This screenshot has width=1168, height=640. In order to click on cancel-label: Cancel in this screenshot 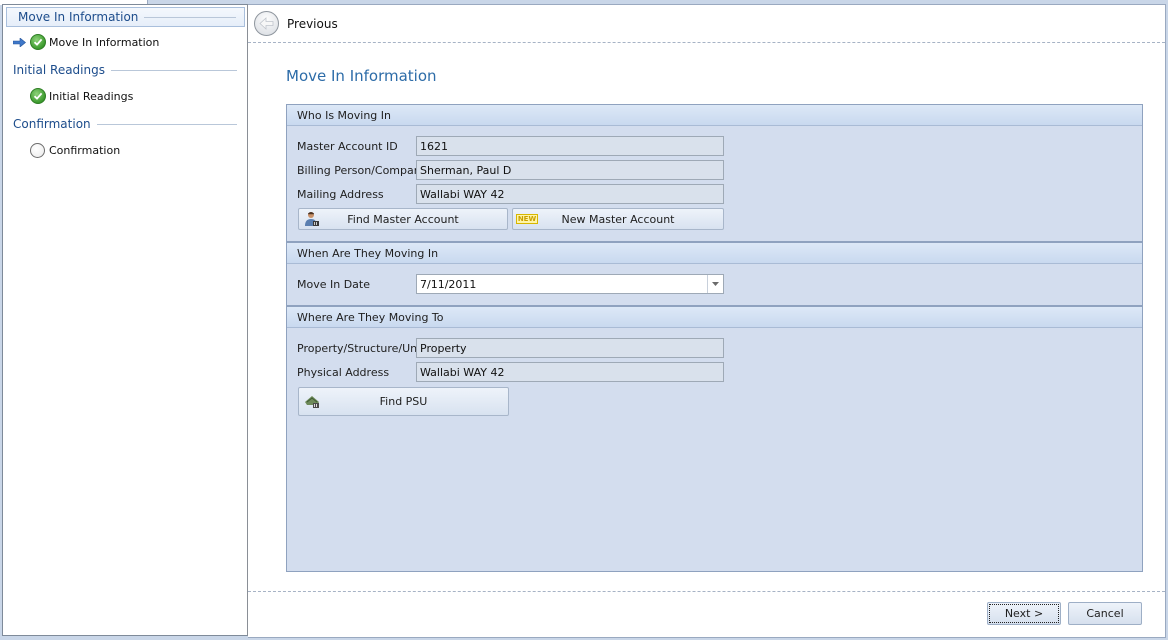, I will do `click(1105, 613)`.